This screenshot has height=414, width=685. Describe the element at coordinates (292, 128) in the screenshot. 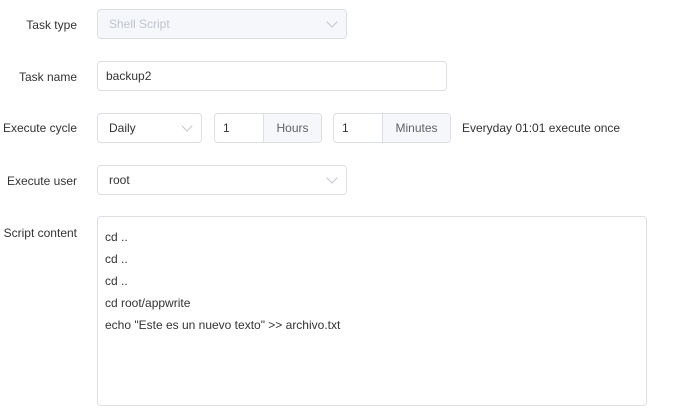

I see `hours-addon: Hours` at that location.